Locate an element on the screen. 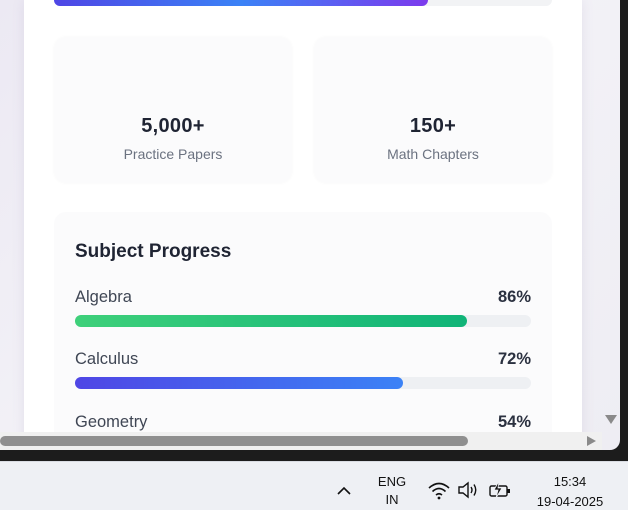  system-clock: 15:34 19-04-2025 is located at coordinates (570, 492).